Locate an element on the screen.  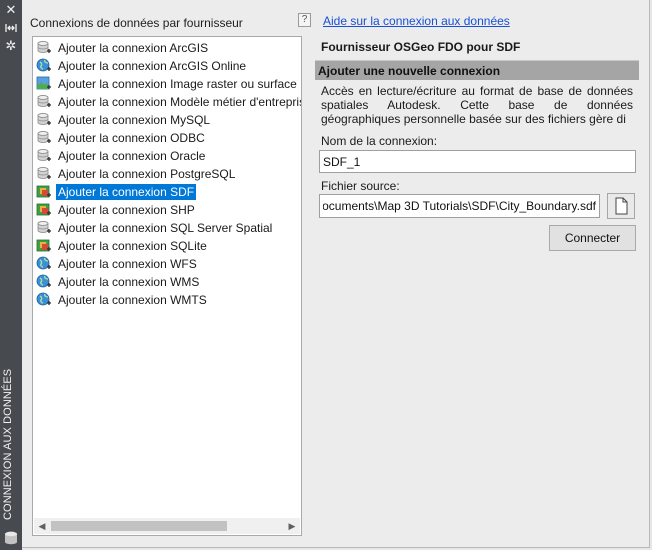
provider-item: Ajouter la connexion WMTS is located at coordinates (168, 300).